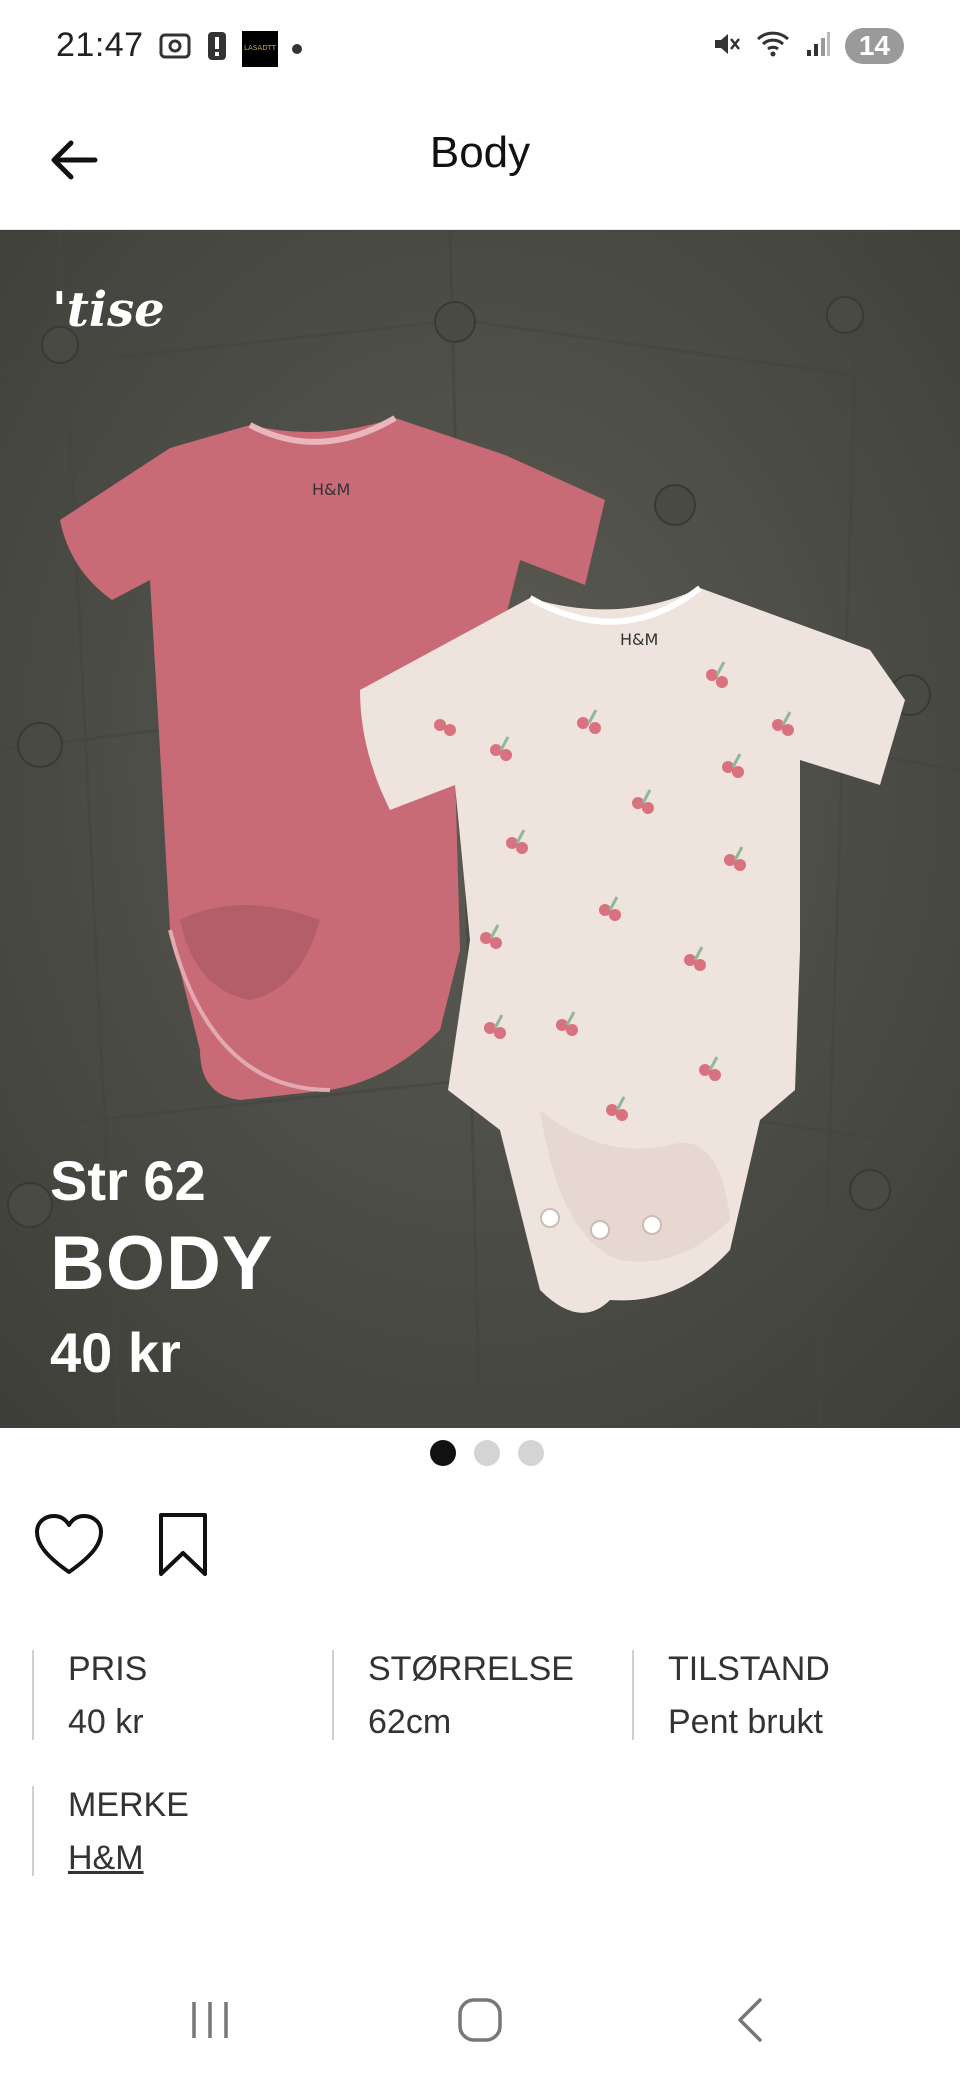 The image size is (960, 2080). I want to click on app-bar: Body, so click(480, 165).